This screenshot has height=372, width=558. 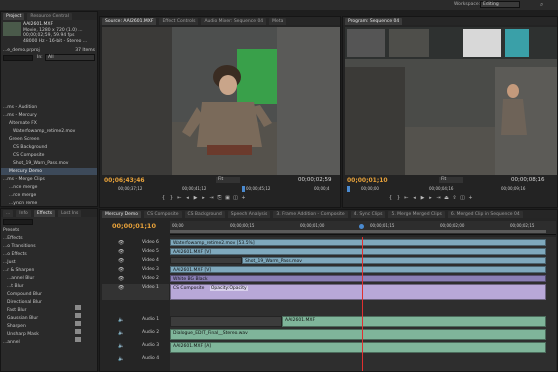 I want to click on tab-metadata: Meta, so click(x=278, y=21).